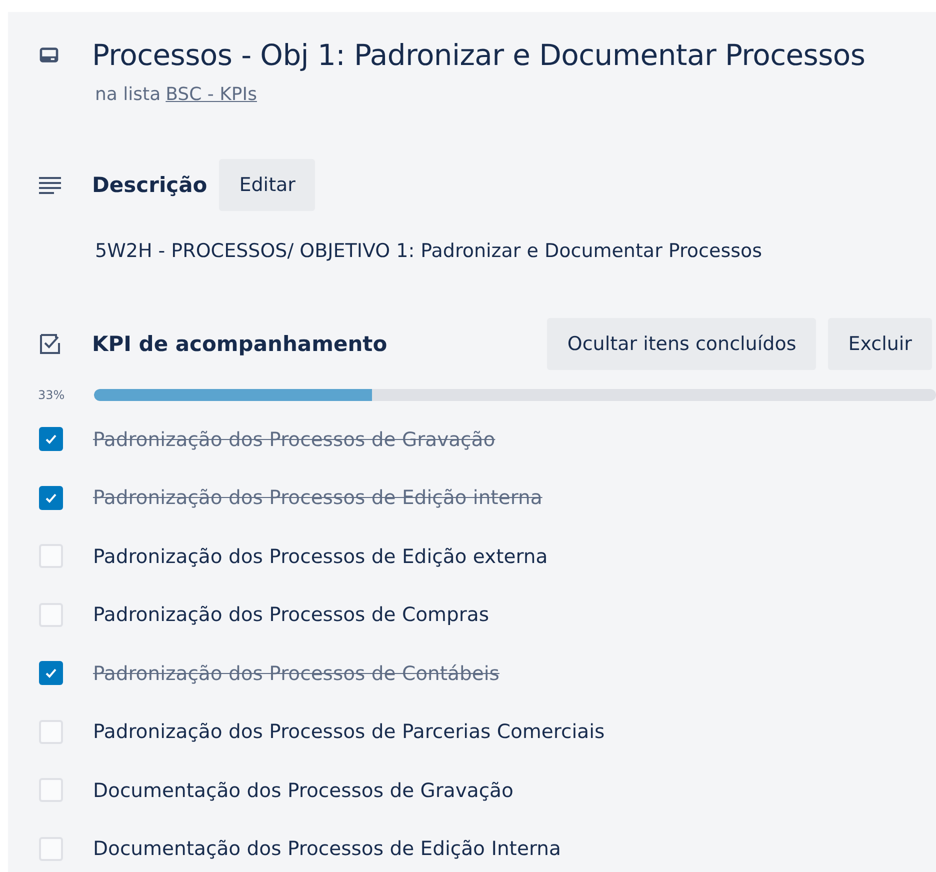  Describe the element at coordinates (479, 55) in the screenshot. I see `card-title: Processos - Obj 1: Padronizar e Documentar Processos` at that location.